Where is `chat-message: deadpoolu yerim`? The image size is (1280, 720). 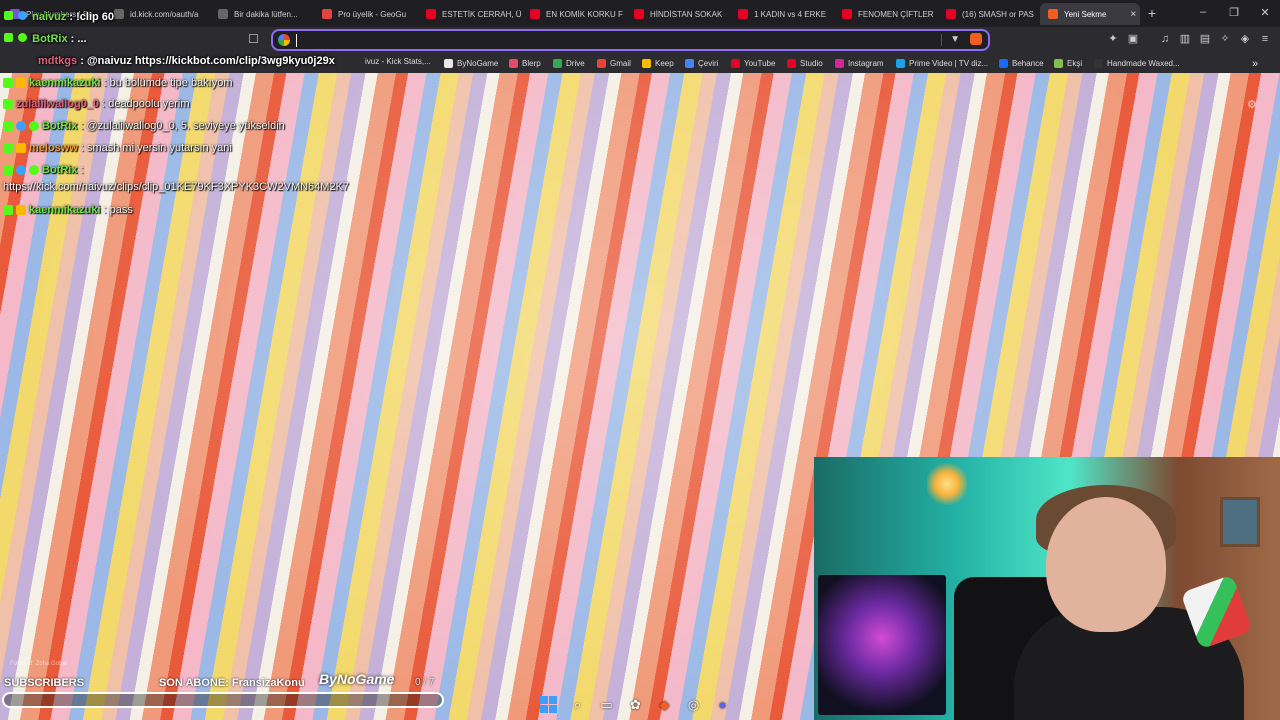
chat-message: deadpoolu yerim is located at coordinates (149, 104).